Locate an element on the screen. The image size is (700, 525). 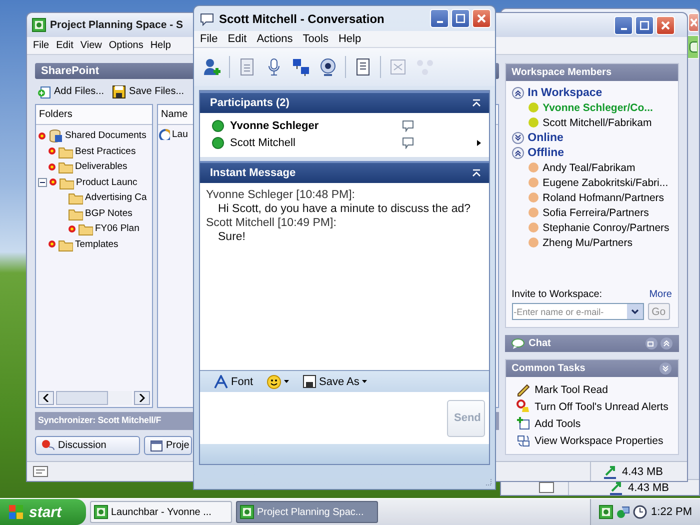
group-label: Offline is located at coordinates (546, 152).